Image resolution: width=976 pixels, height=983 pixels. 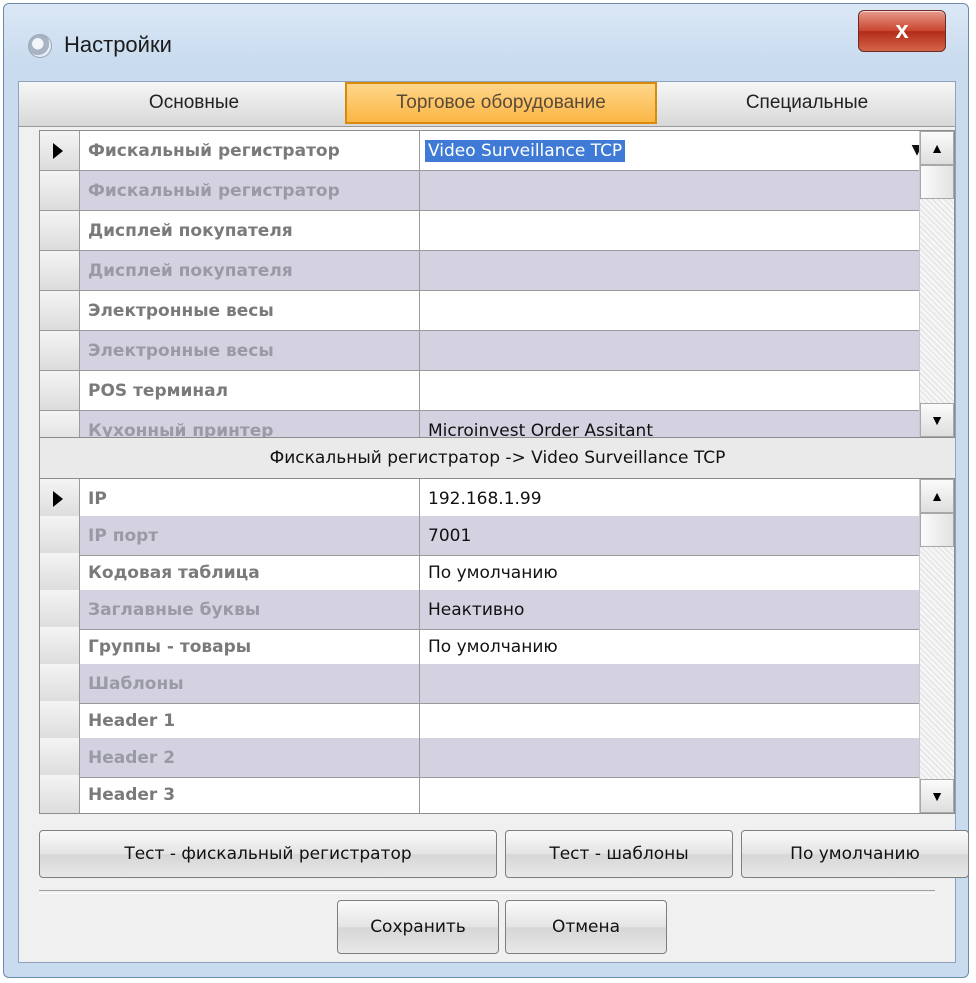 I want to click on tab-general: Основные, so click(x=194, y=103).